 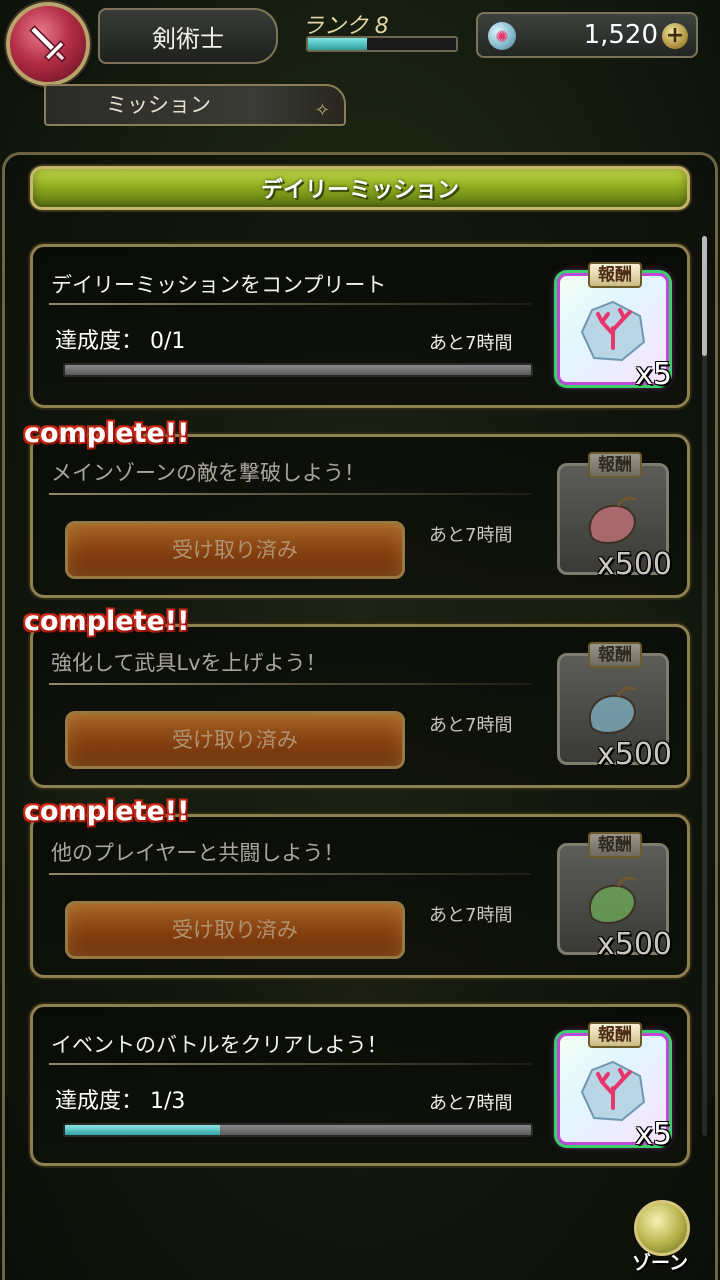 I want to click on top-bar: 剣術士 ランク 8 ✺ 1,520 +, so click(x=360, y=43).